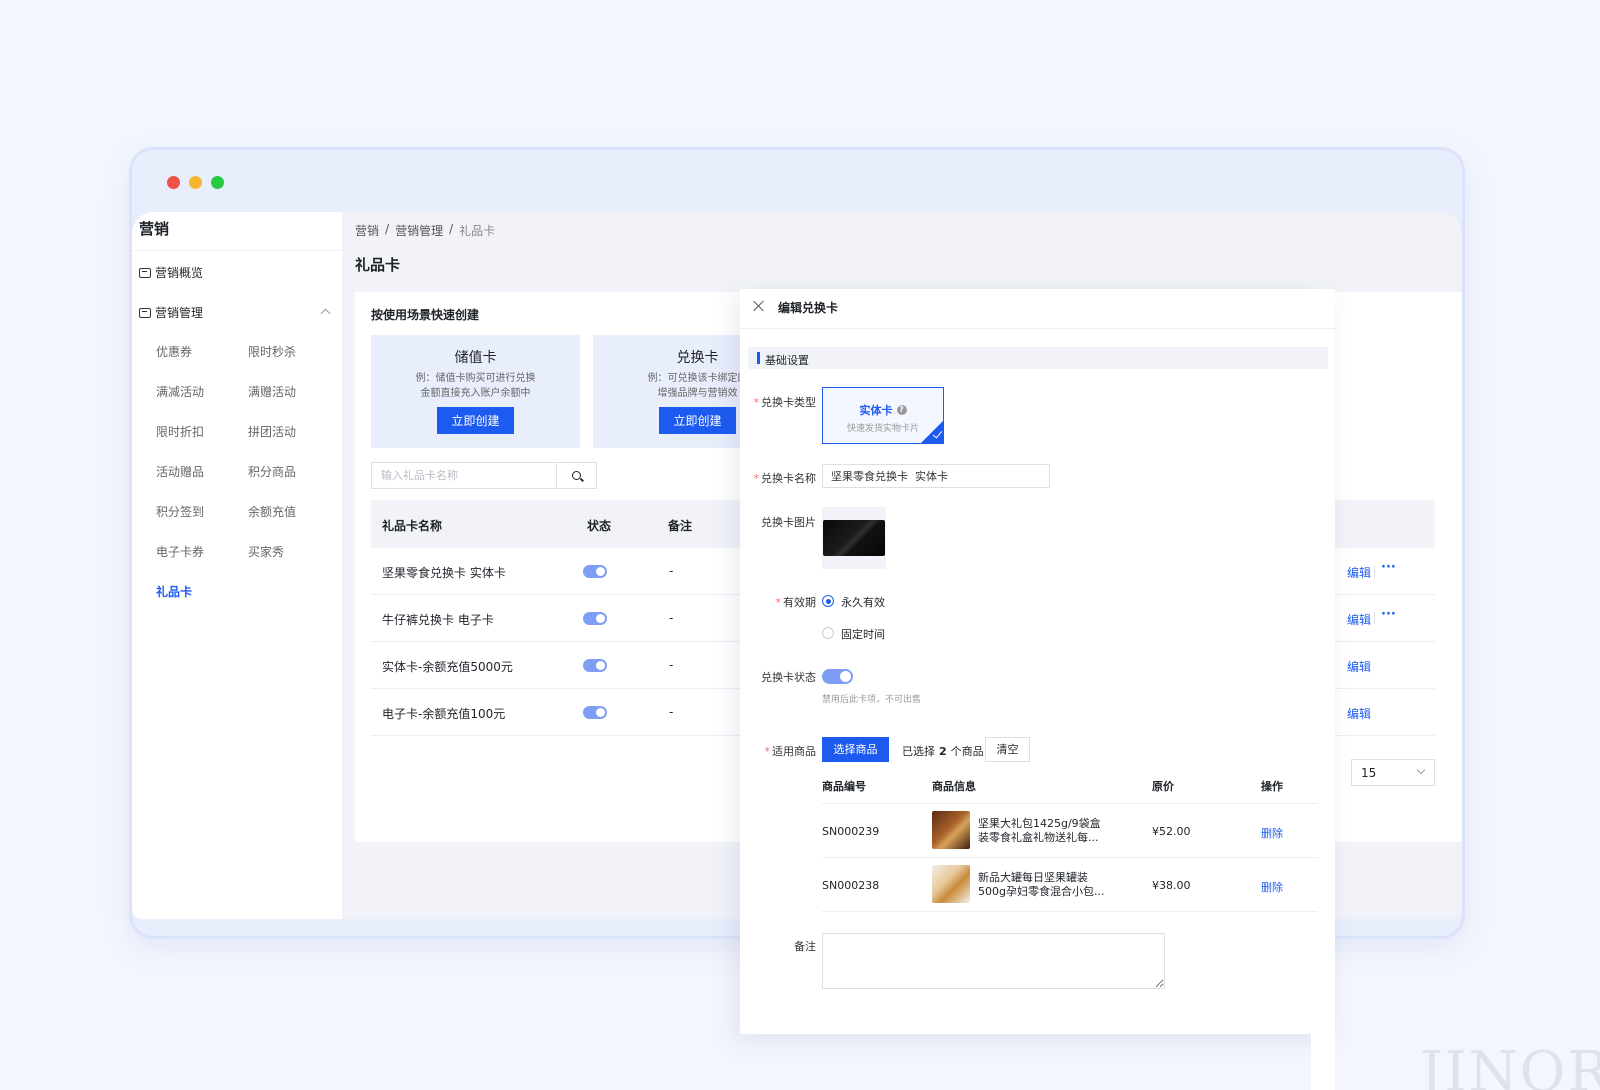 The width and height of the screenshot is (1600, 1090). I want to click on sidebar-item-points-checkin: 积分签到, so click(180, 511).